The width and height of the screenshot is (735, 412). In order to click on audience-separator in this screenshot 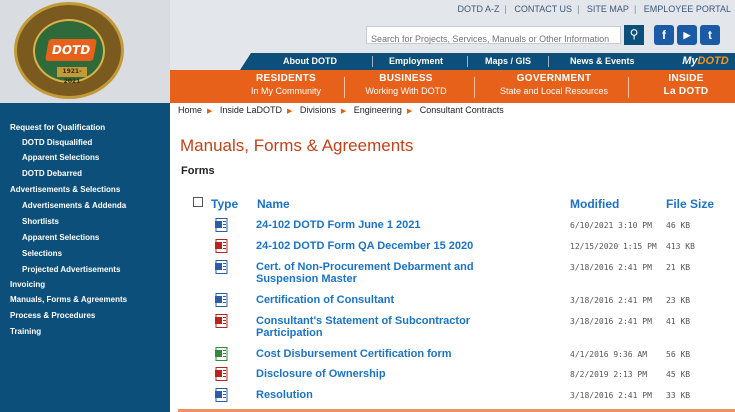, I will do `click(628, 87)`.